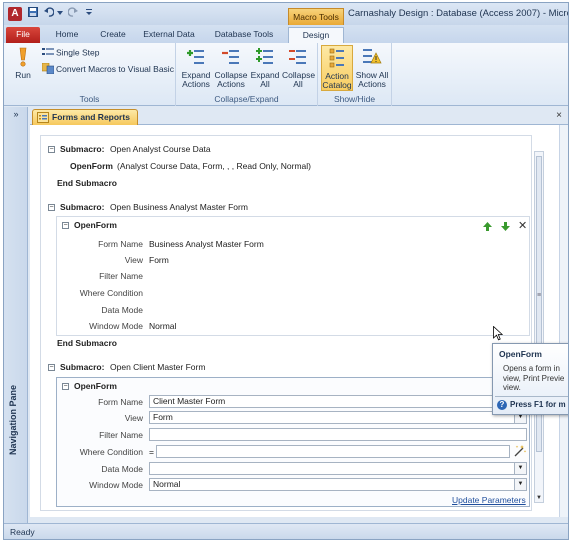 The image size is (575, 545). What do you see at coordinates (113, 35) in the screenshot?
I see `tab-create: Create` at bounding box center [113, 35].